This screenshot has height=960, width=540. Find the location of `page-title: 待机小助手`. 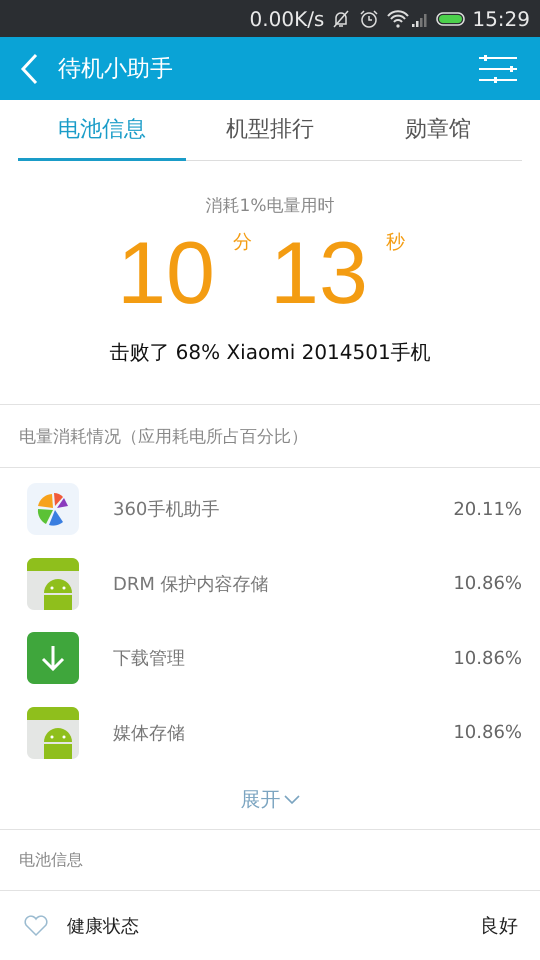

page-title: 待机小助手 is located at coordinates (115, 69).